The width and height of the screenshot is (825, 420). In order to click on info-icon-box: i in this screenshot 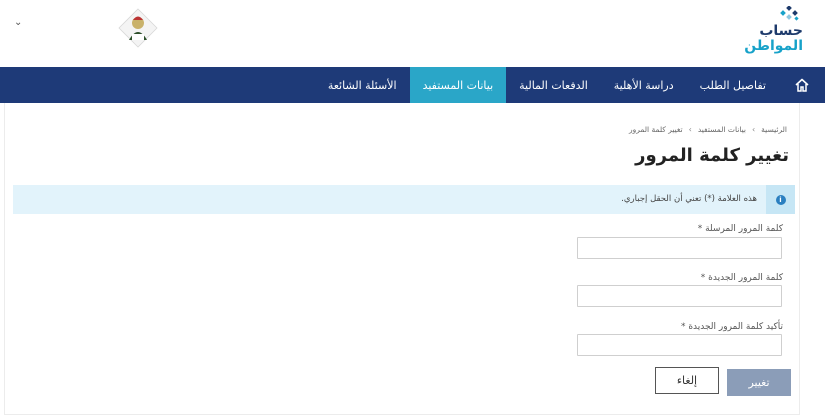, I will do `click(780, 199)`.